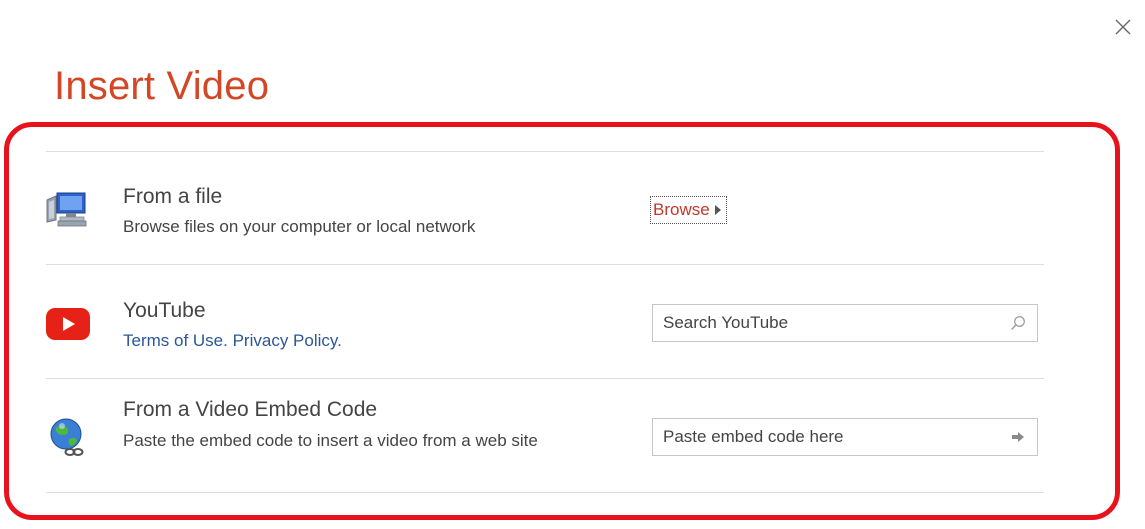  I want to click on youtube-links: Terms of Use. Privacy Policy., so click(232, 341).